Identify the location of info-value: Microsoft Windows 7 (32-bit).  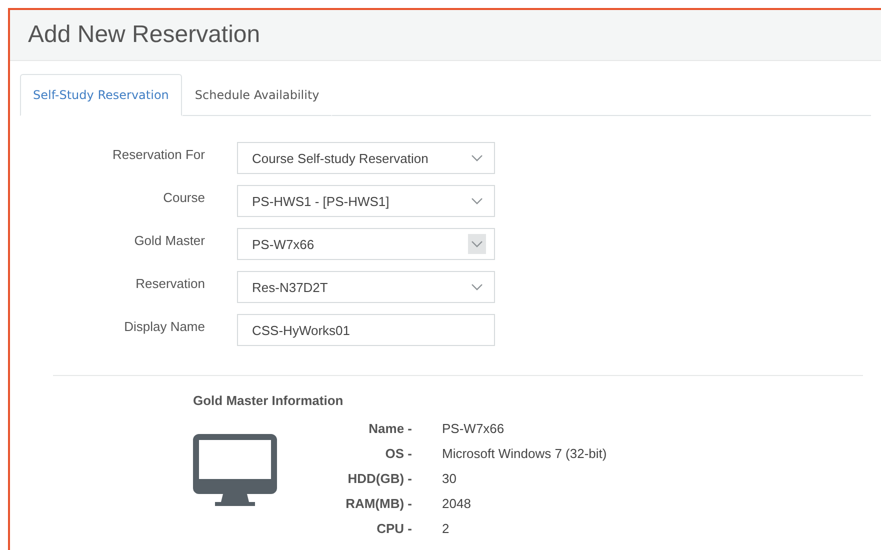
(524, 454).